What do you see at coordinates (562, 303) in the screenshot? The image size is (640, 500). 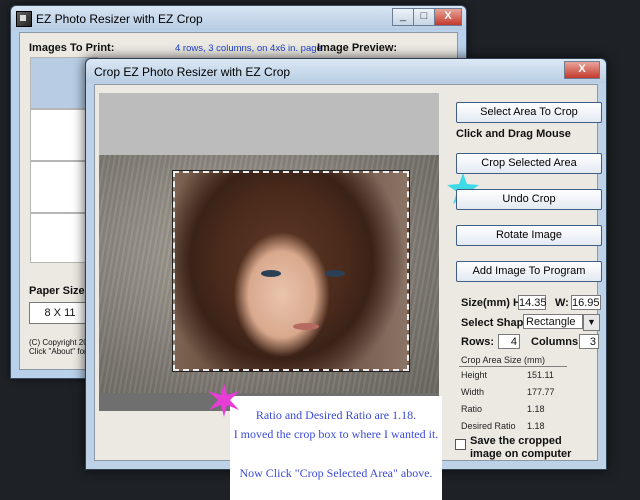 I see `size-w-label: W:` at bounding box center [562, 303].